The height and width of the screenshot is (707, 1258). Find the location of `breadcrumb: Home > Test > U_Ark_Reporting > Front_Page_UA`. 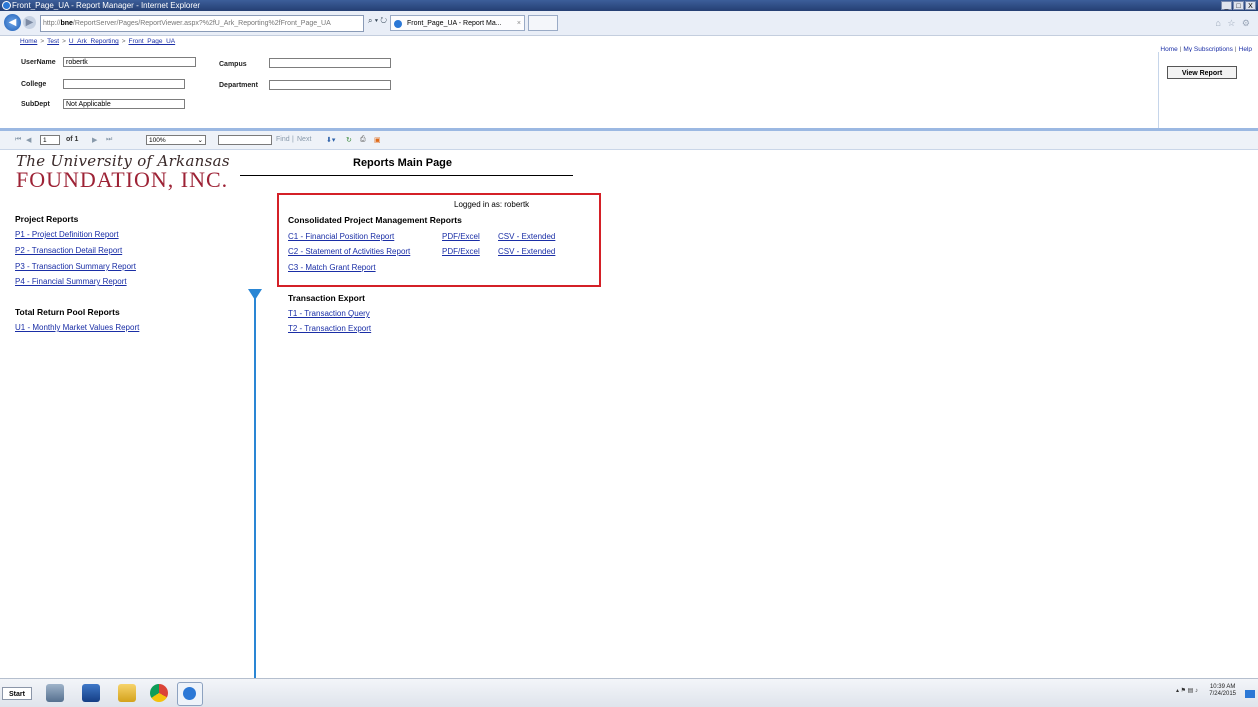

breadcrumb: Home > Test > U_Ark_Reporting > Front_Page_UA is located at coordinates (97, 41).